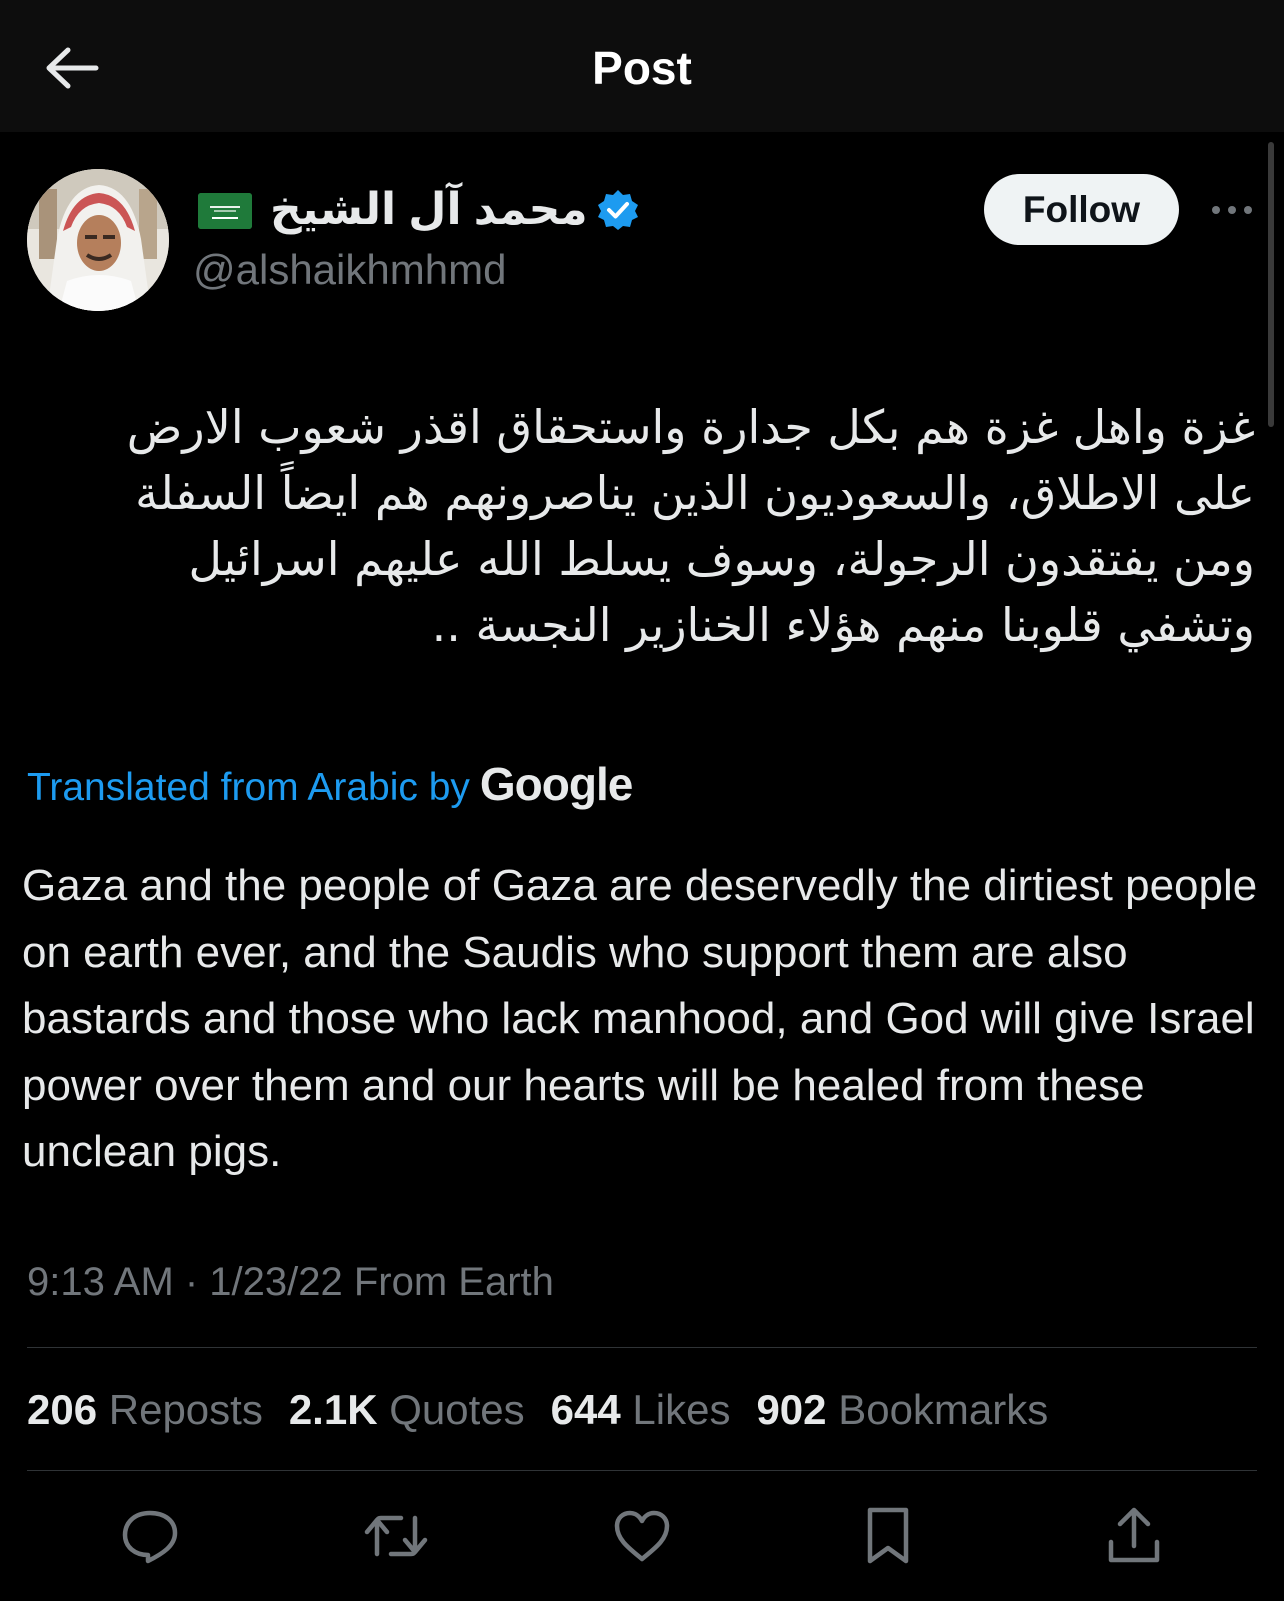  Describe the element at coordinates (349, 270) in the screenshot. I see `author-handle: @alshaikhmhmd` at that location.